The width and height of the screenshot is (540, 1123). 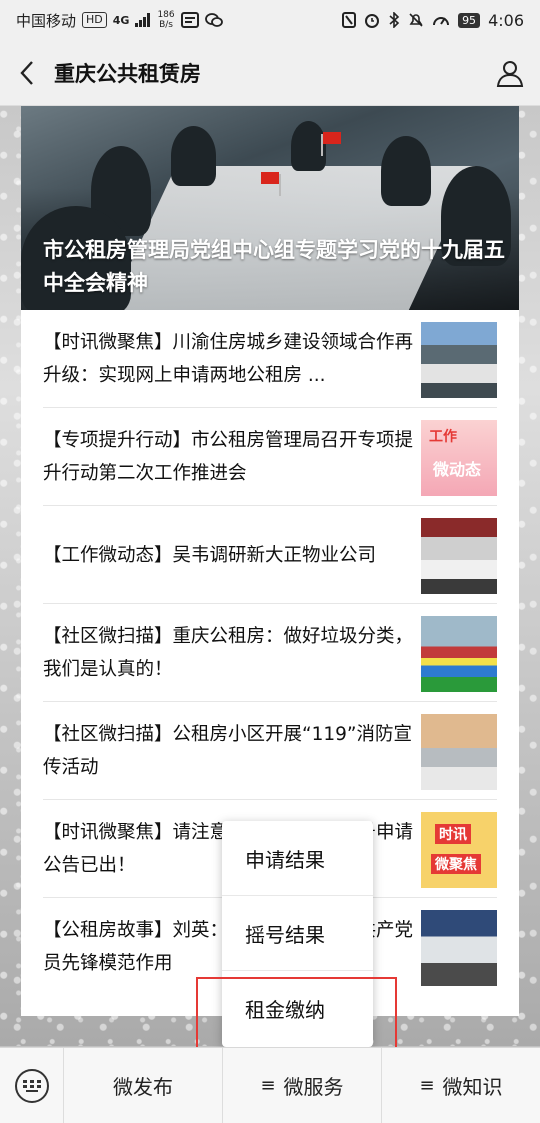 I want to click on tab-label: 微发布, so click(x=143, y=1087).